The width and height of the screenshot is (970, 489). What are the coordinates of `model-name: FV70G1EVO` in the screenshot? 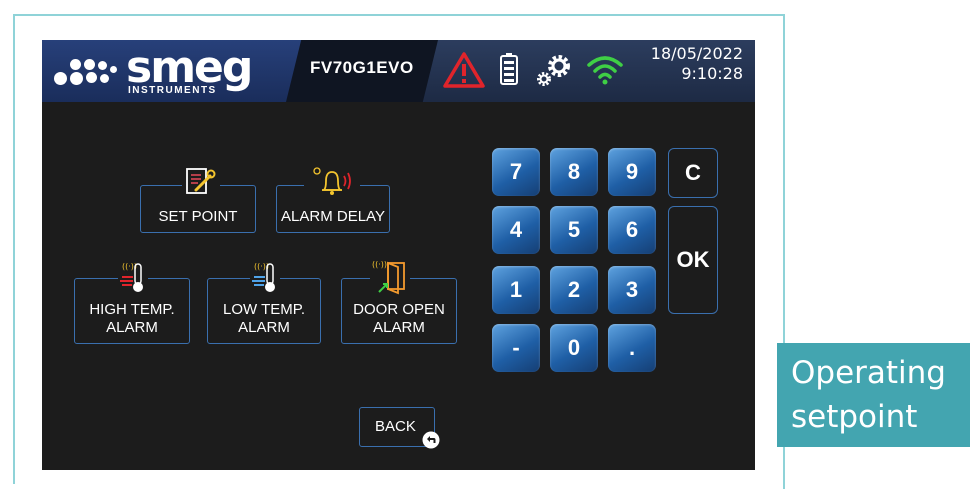 It's located at (362, 67).